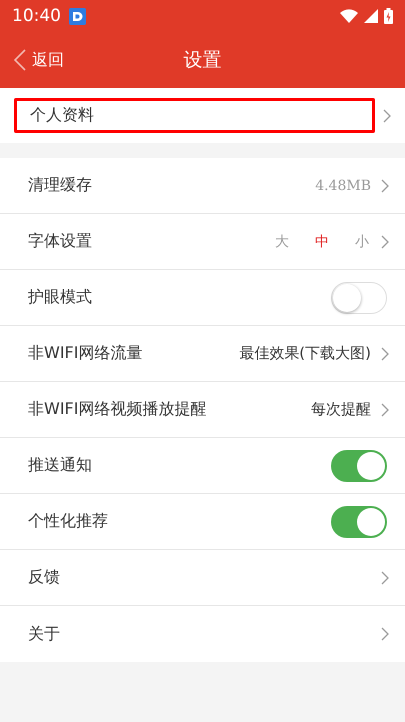 The width and height of the screenshot is (405, 722). Describe the element at coordinates (60, 241) in the screenshot. I see `setting-label: 字体设置` at that location.